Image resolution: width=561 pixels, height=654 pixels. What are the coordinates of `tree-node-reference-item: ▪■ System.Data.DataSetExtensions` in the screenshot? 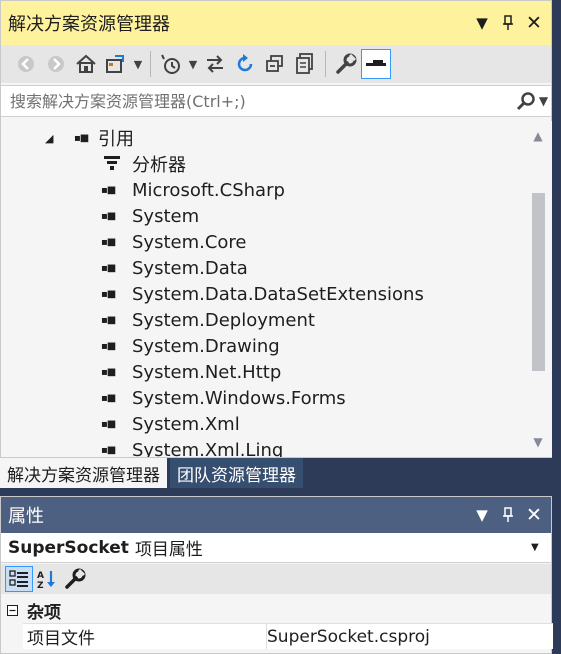 It's located at (262, 294).